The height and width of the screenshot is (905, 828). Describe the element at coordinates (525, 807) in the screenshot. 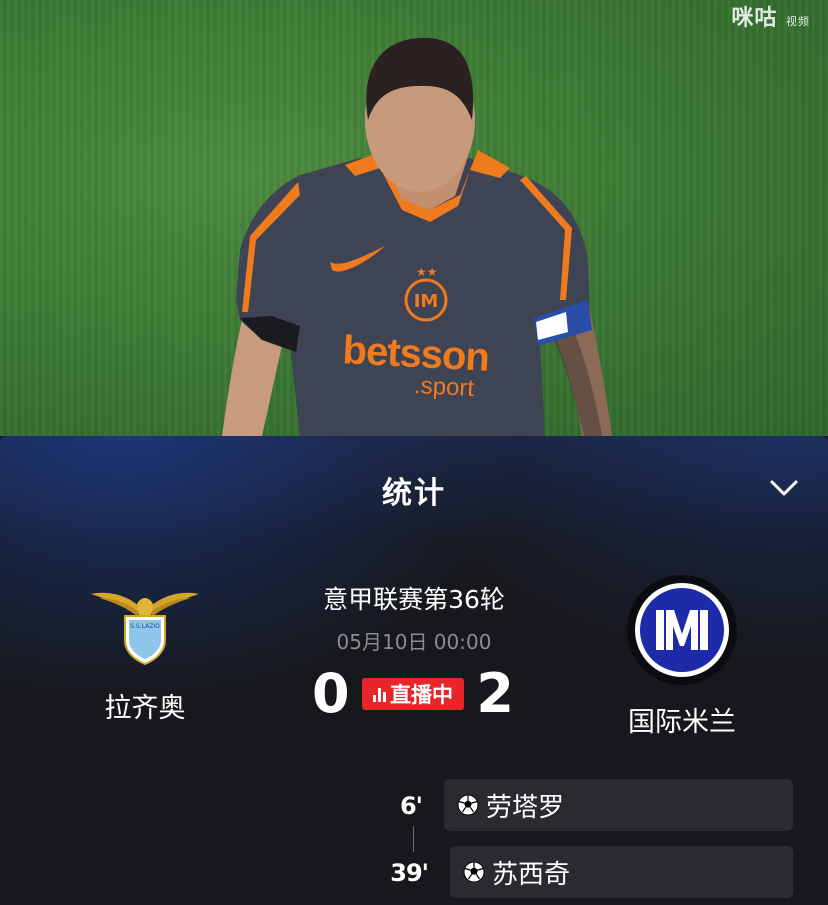

I see `goal-scorer: 劳塔罗` at that location.